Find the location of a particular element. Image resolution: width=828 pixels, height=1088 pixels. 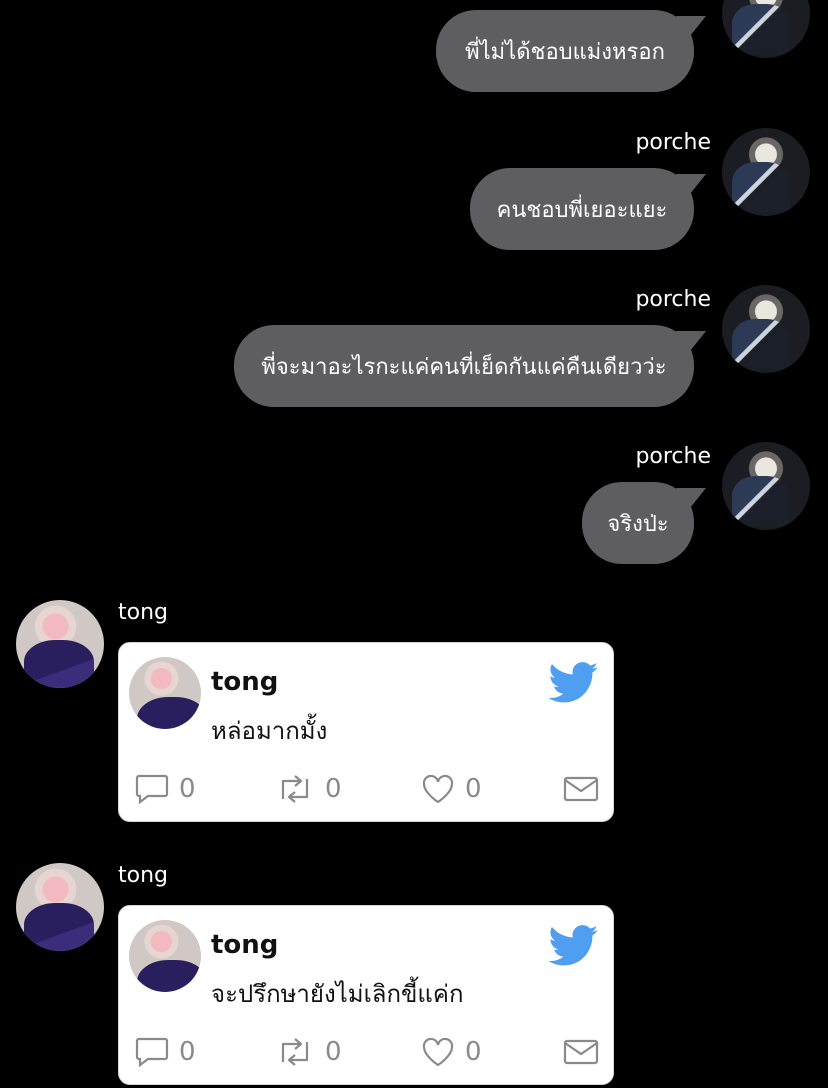

message-text: คนชอบพี่เยอะแยะ is located at coordinates (582, 210).